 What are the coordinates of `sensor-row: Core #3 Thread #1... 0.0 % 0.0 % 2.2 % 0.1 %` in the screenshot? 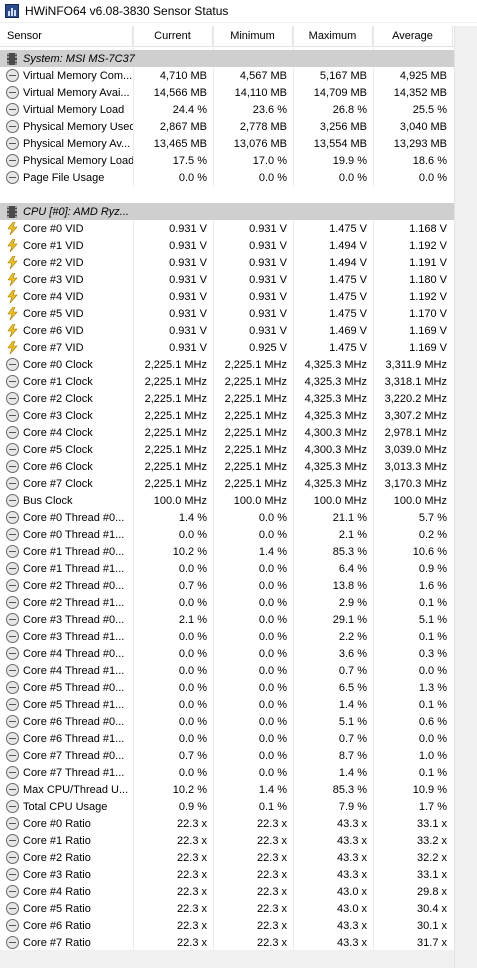 It's located at (227, 636).